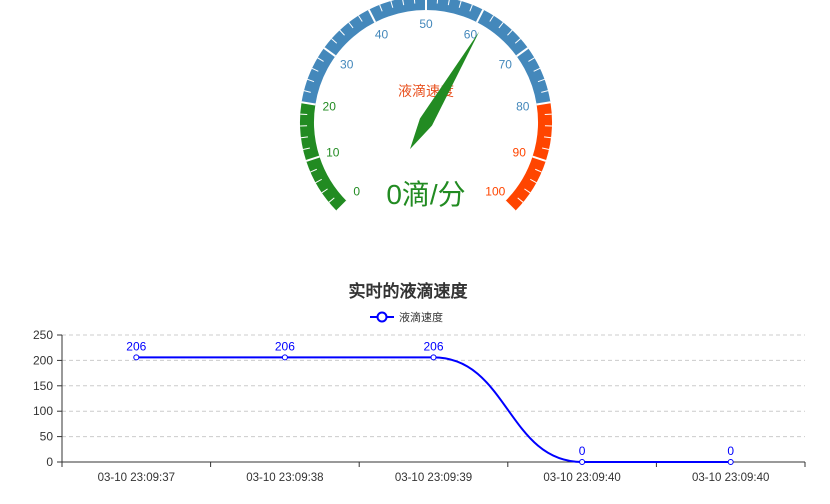 The height and width of the screenshot is (504, 830). I want to click on gauge-tick-label: 0, so click(356, 191).